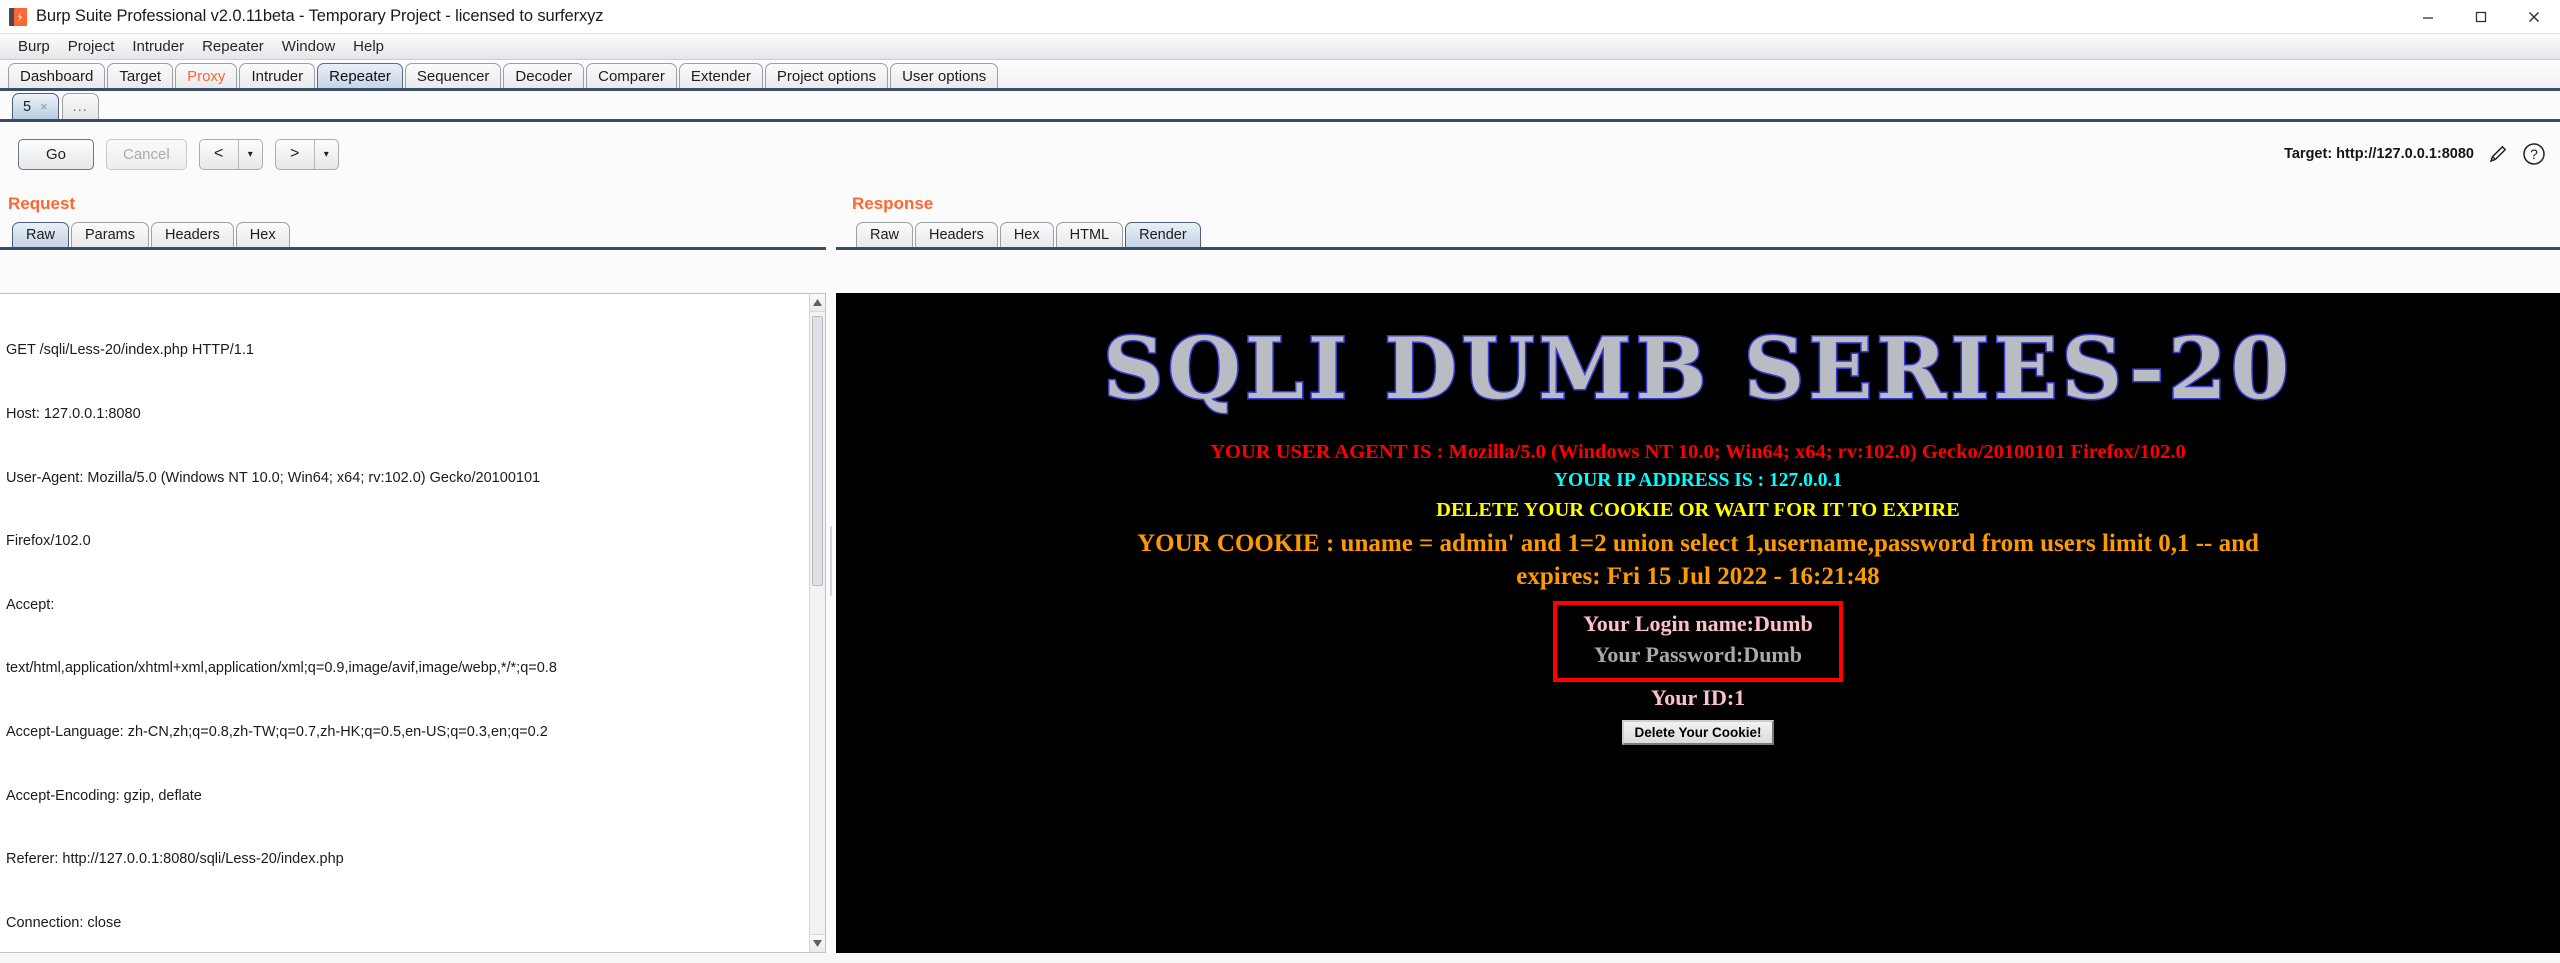 The height and width of the screenshot is (963, 2560). What do you see at coordinates (233, 46) in the screenshot?
I see `menu-item-repeater: Repeater` at bounding box center [233, 46].